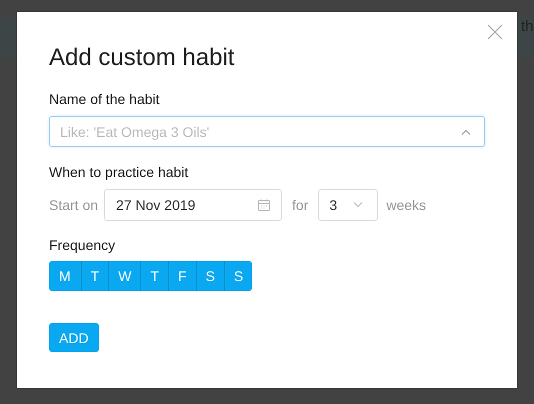 This screenshot has width=534, height=404. I want to click on weeks-select: 3, so click(348, 205).